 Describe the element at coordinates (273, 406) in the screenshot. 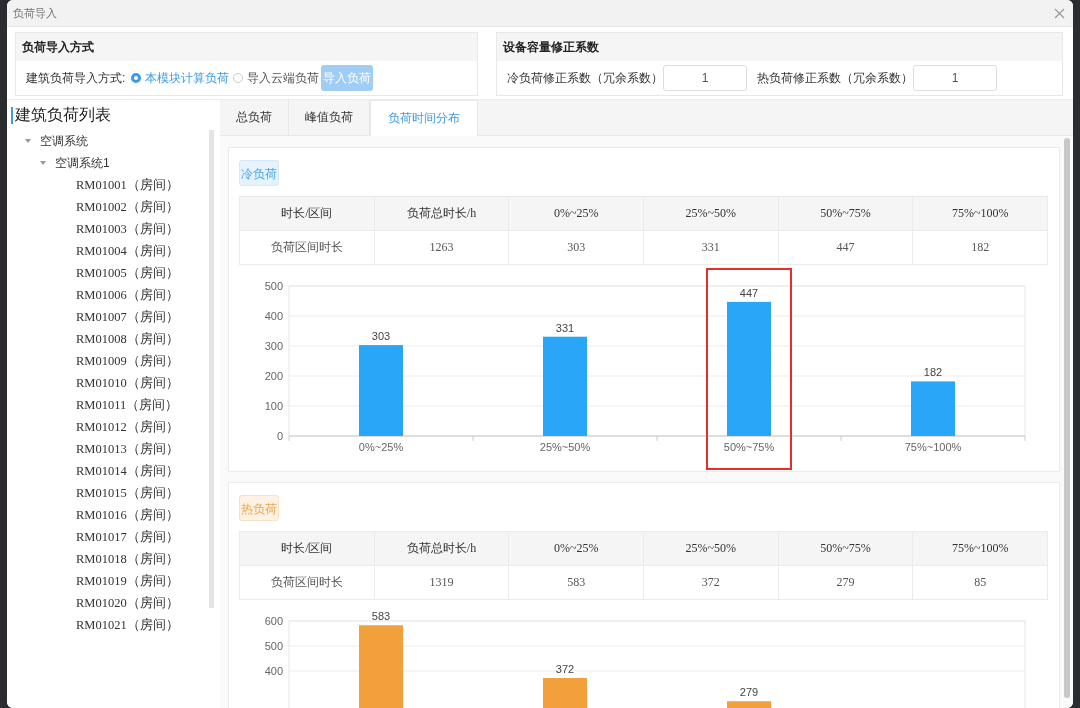

I see `axis-label: 100` at that location.